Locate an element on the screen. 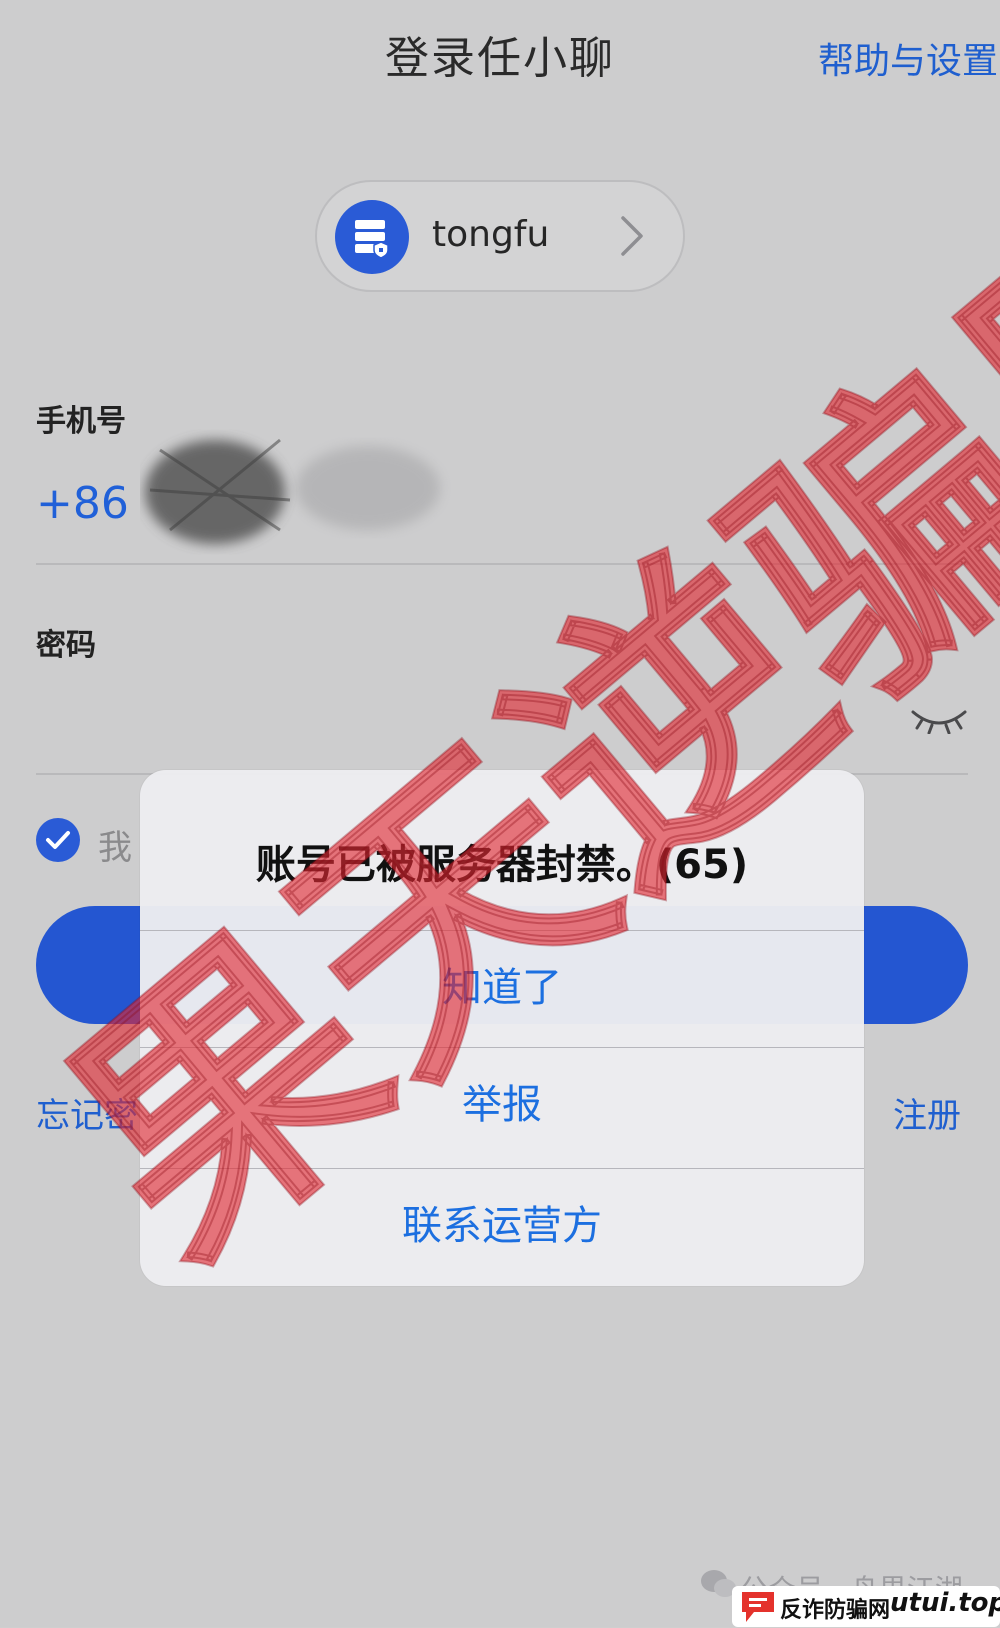 This screenshot has width=1000, height=1628. phone-number-redaction is located at coordinates (292, 491).